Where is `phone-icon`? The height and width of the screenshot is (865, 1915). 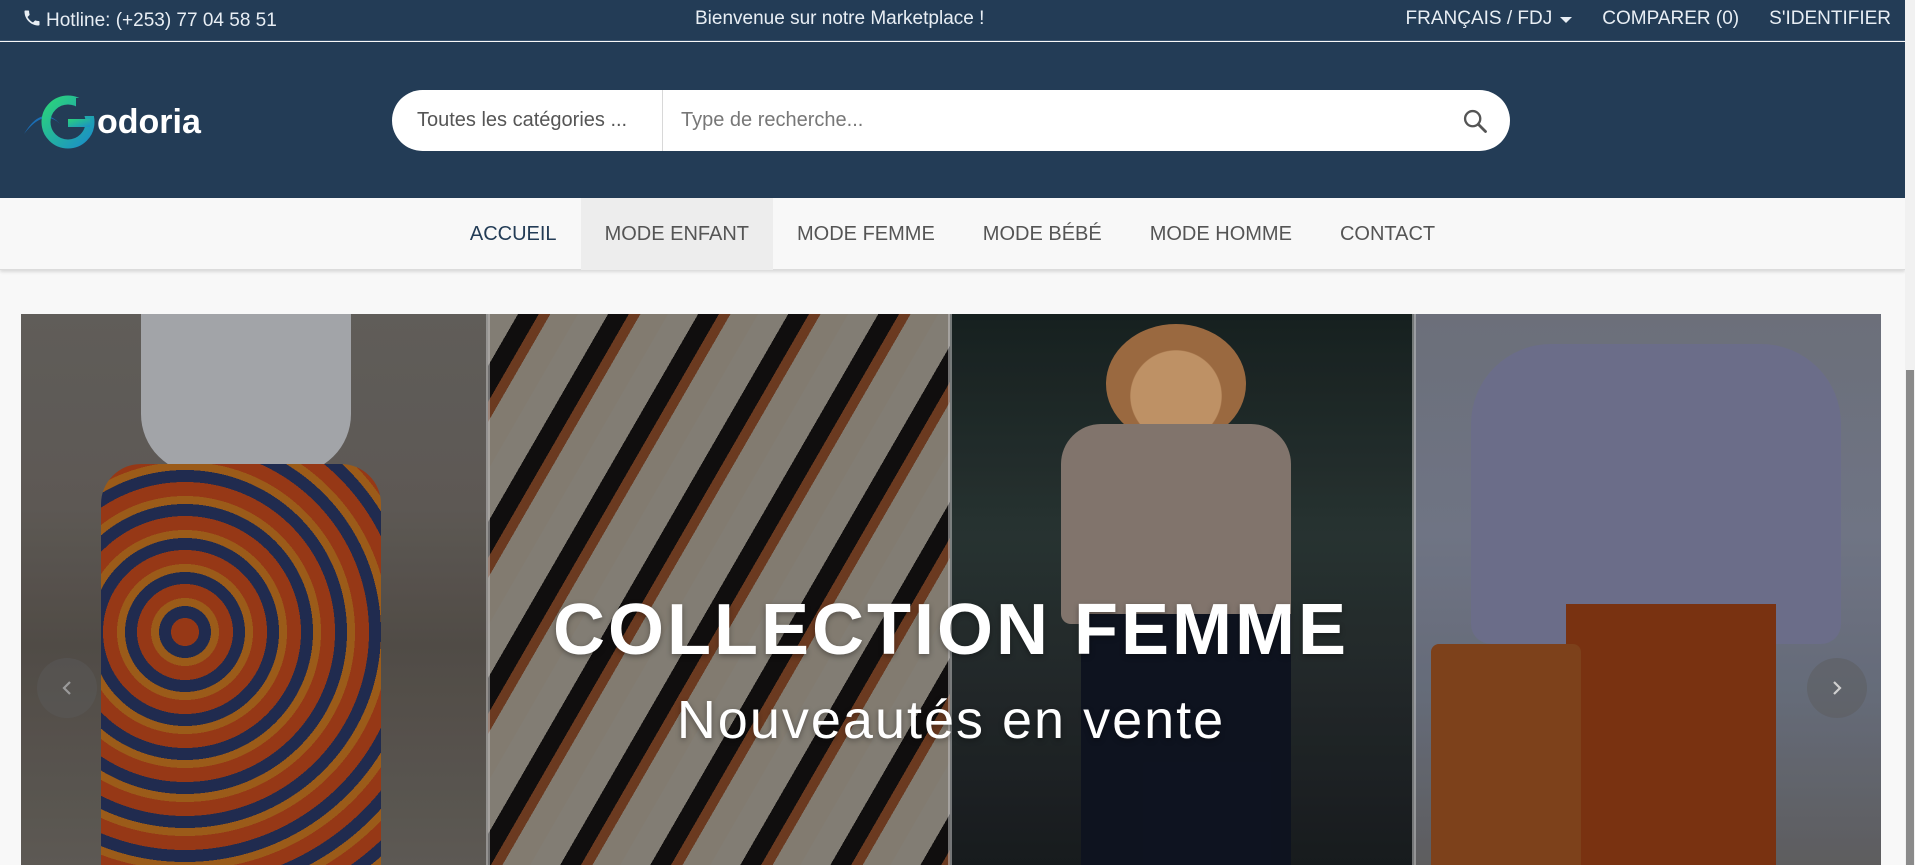
phone-icon is located at coordinates (32, 21).